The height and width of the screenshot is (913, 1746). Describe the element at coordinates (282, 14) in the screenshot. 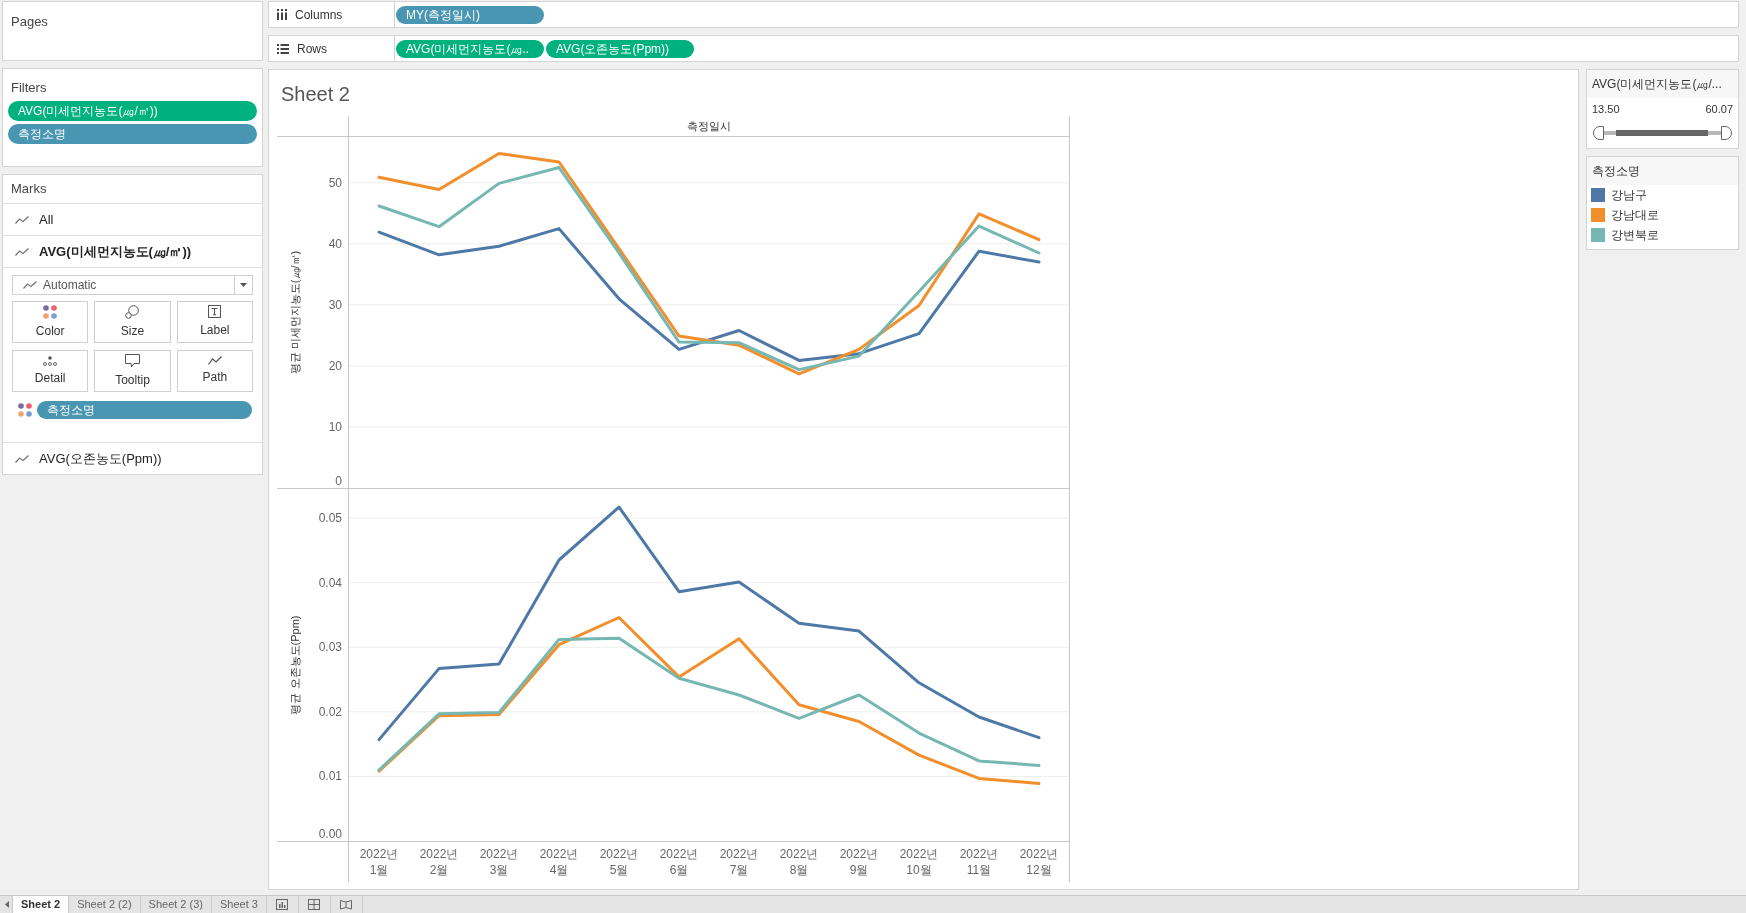

I see `columns-icon` at that location.